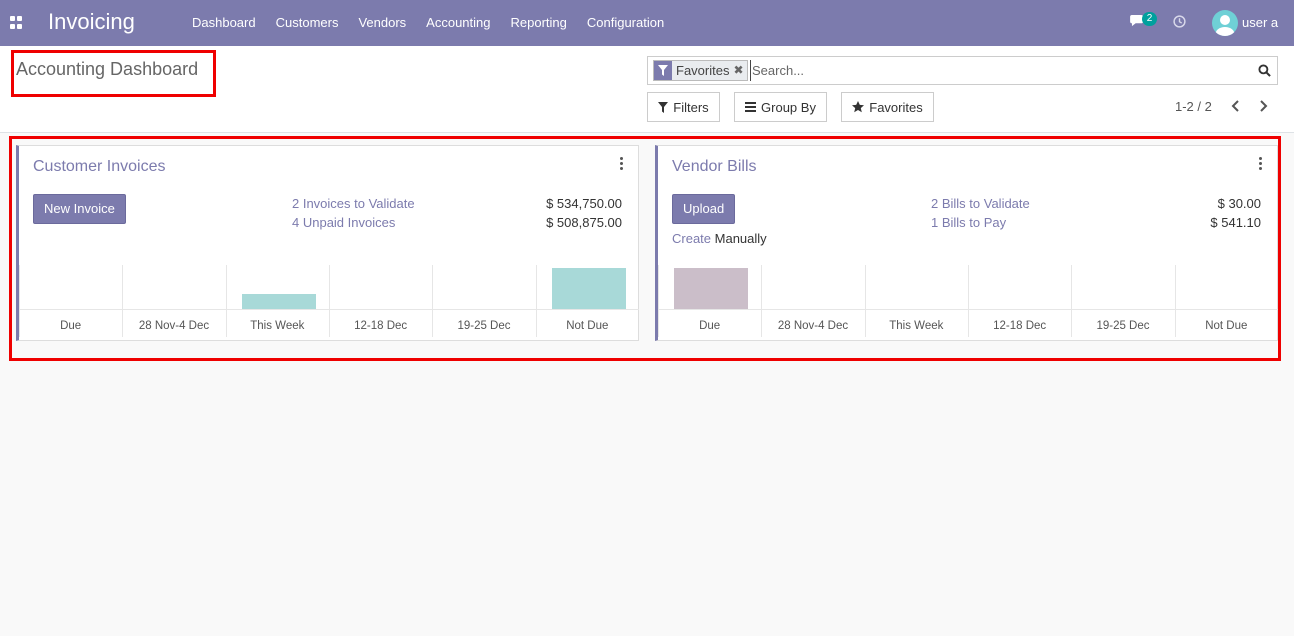  I want to click on search-box: Favorites ✖, so click(962, 70).